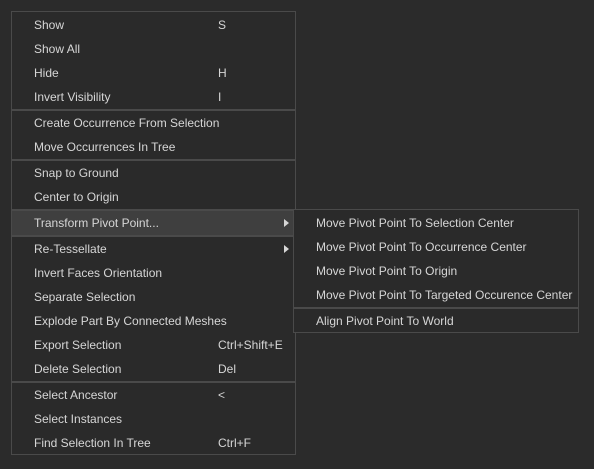 The height and width of the screenshot is (469, 594). I want to click on menu-item-label: Move Occurrences In Tree, so click(105, 147).